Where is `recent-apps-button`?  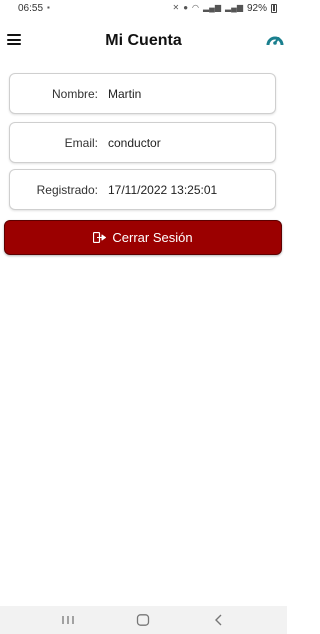 recent-apps-button is located at coordinates (68, 620).